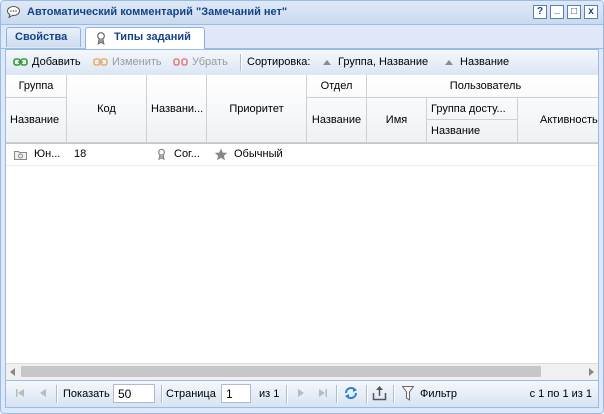 The image size is (604, 414). What do you see at coordinates (20, 62) in the screenshot?
I see `link-icon` at bounding box center [20, 62].